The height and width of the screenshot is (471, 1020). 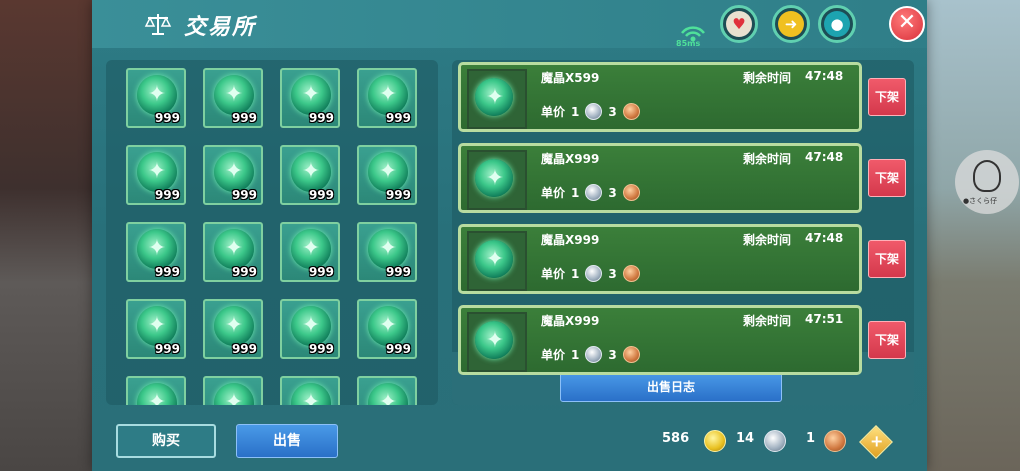 What do you see at coordinates (47, 235) in the screenshot?
I see `background-left` at bounding box center [47, 235].